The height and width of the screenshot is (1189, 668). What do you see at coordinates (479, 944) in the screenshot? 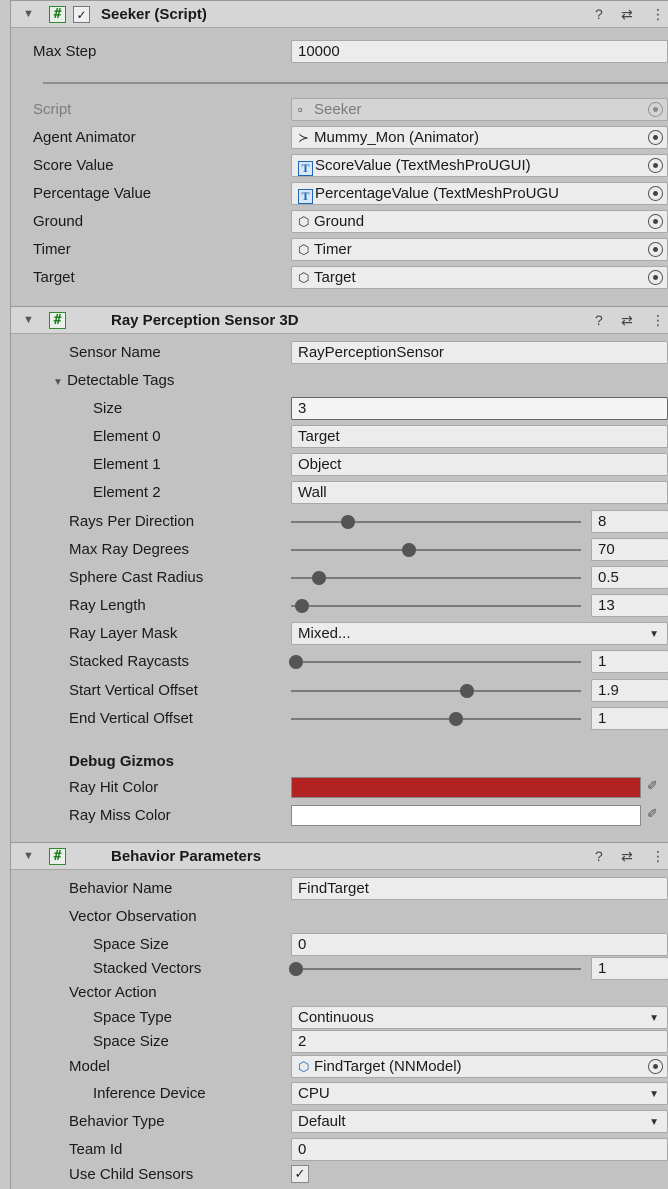
I see `obs-space-size-input: 0` at bounding box center [479, 944].